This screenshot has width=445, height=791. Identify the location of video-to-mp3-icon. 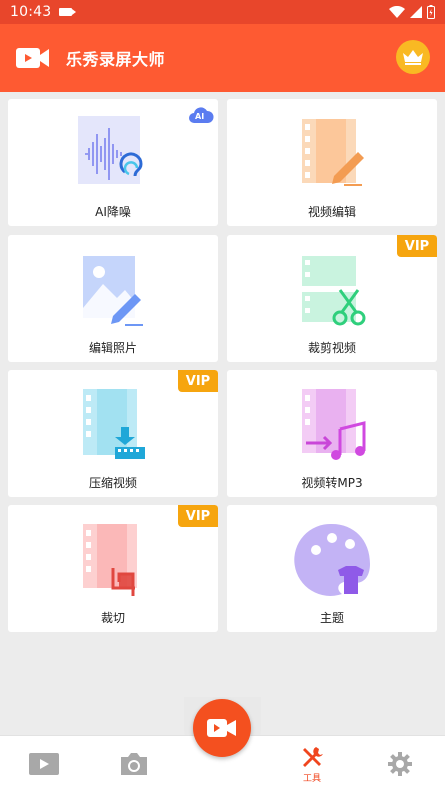
(334, 424).